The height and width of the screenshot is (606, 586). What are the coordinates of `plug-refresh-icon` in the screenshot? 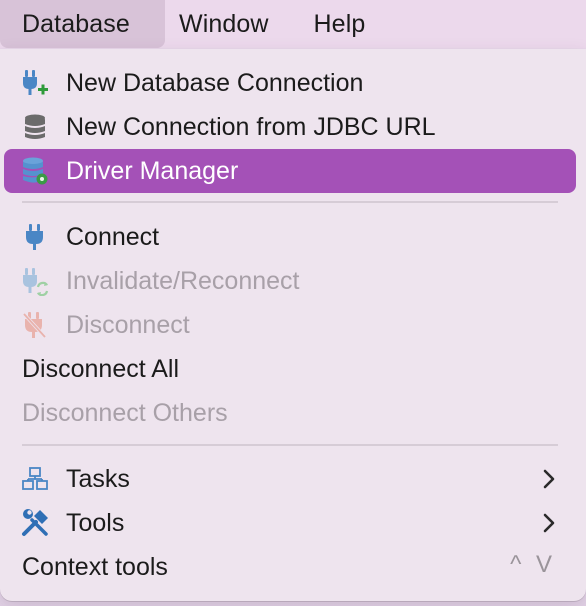 It's located at (35, 281).